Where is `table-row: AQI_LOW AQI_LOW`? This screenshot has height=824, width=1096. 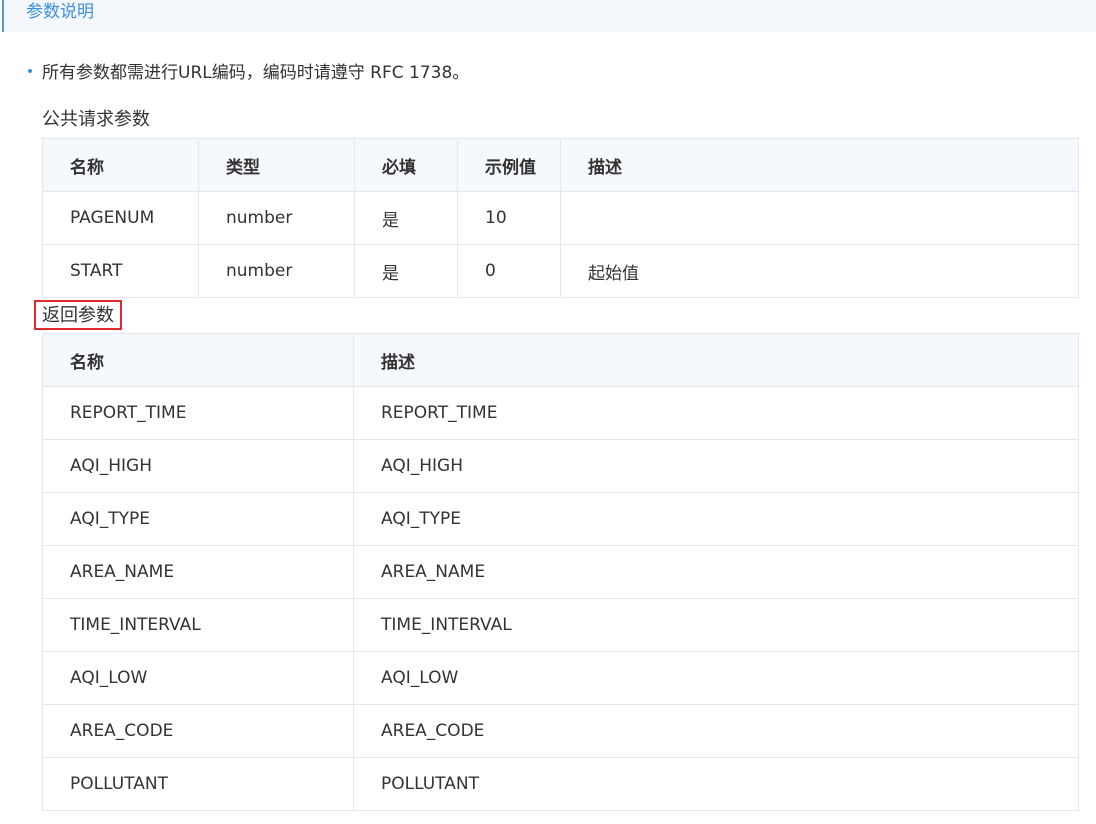 table-row: AQI_LOW AQI_LOW is located at coordinates (560, 678).